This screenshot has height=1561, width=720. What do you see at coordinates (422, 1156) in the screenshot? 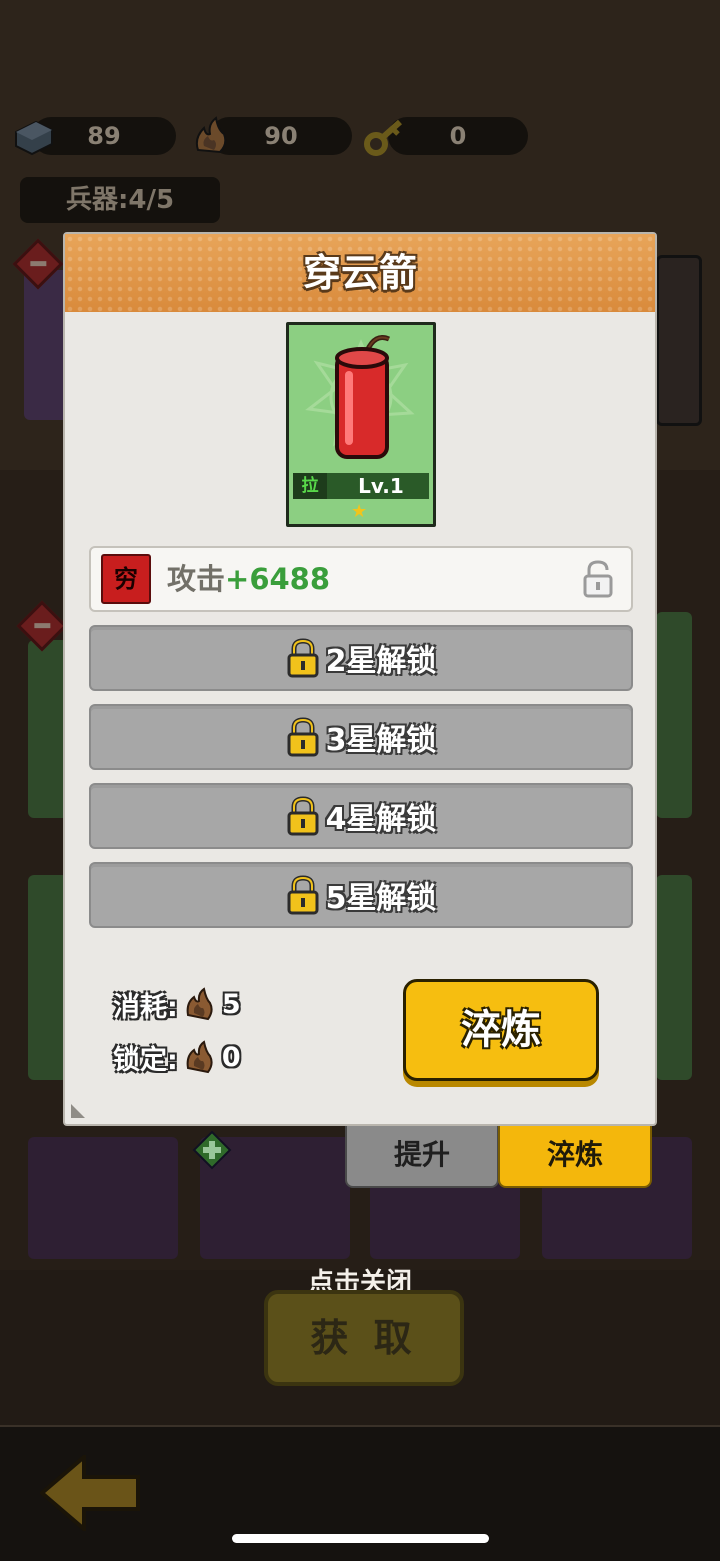
I see `tab-upgrade: 提升` at bounding box center [422, 1156].